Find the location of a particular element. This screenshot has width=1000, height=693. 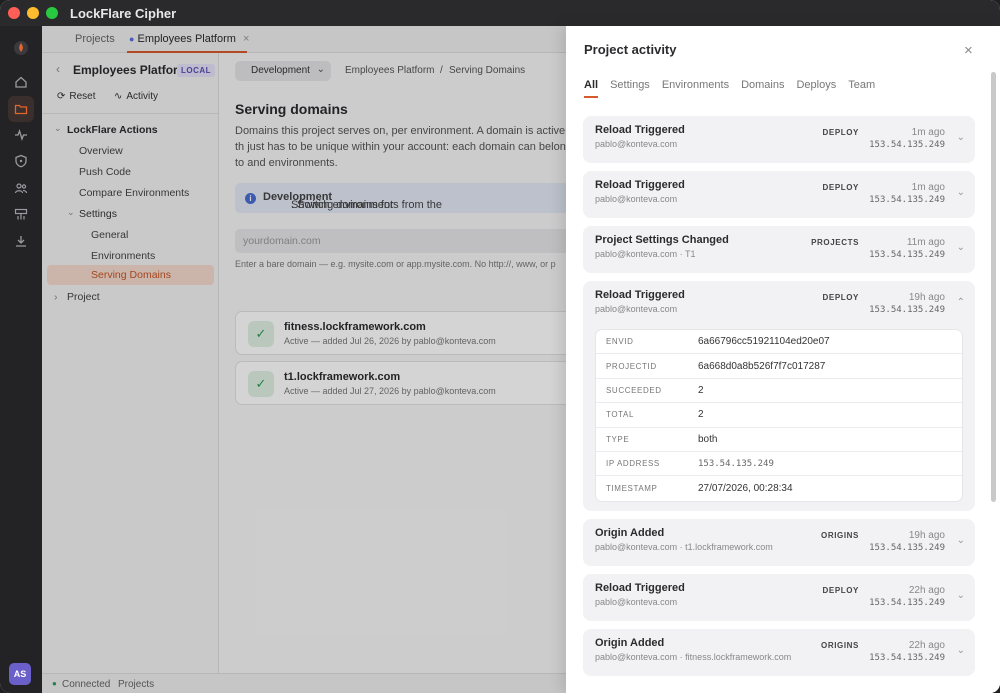

sliders-icon is located at coordinates (21, 214).